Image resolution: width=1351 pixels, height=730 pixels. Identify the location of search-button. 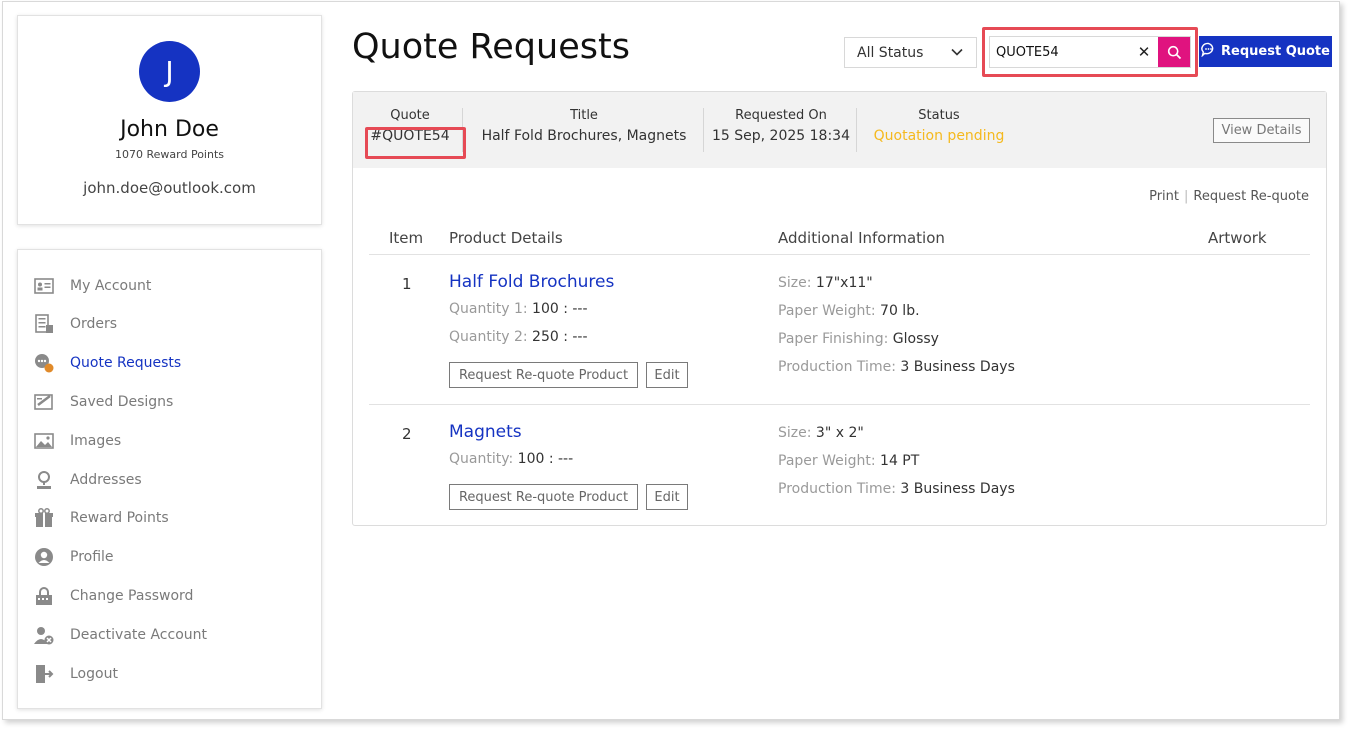
(1174, 52).